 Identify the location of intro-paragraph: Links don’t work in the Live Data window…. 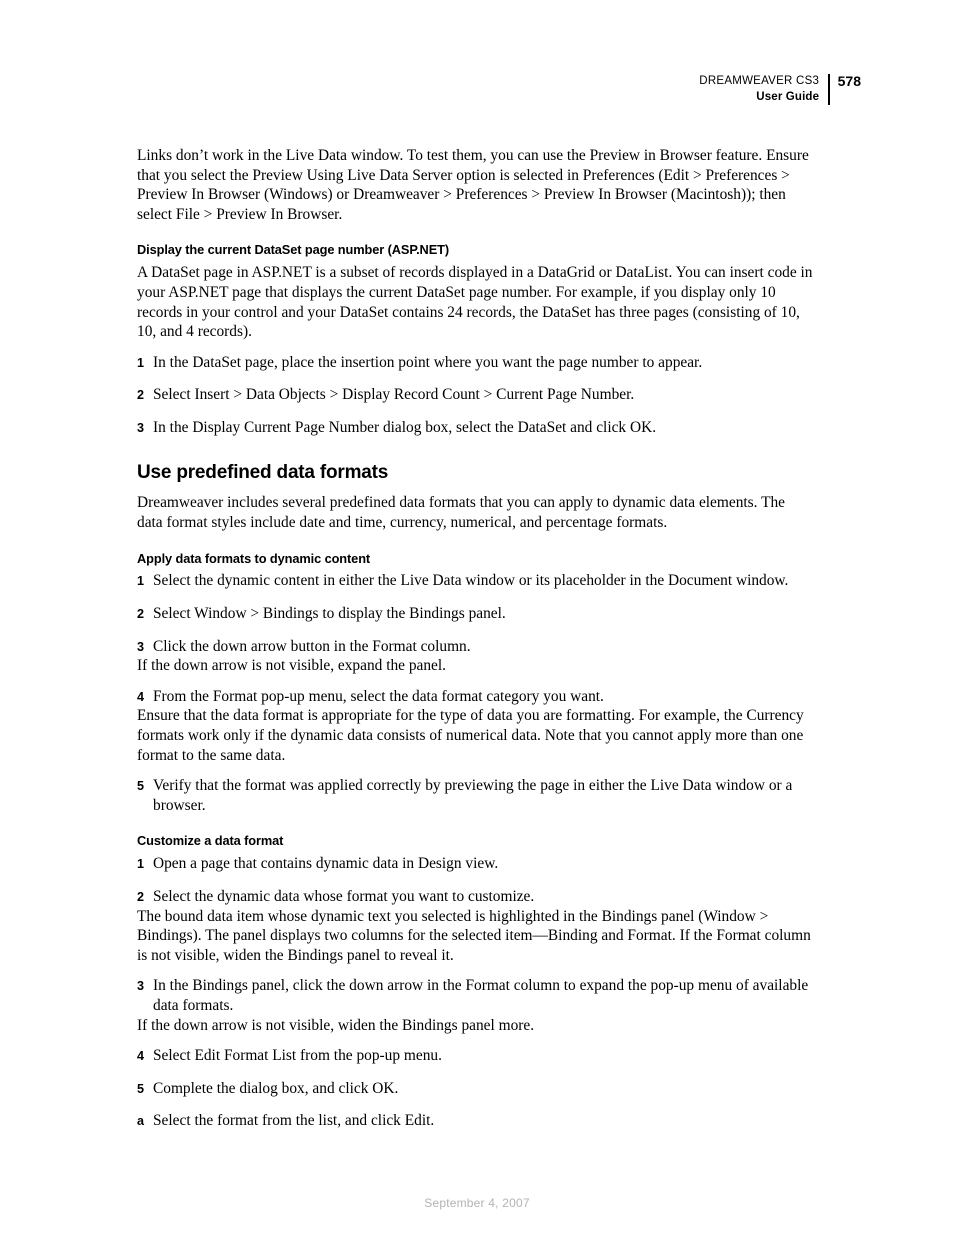
(473, 185).